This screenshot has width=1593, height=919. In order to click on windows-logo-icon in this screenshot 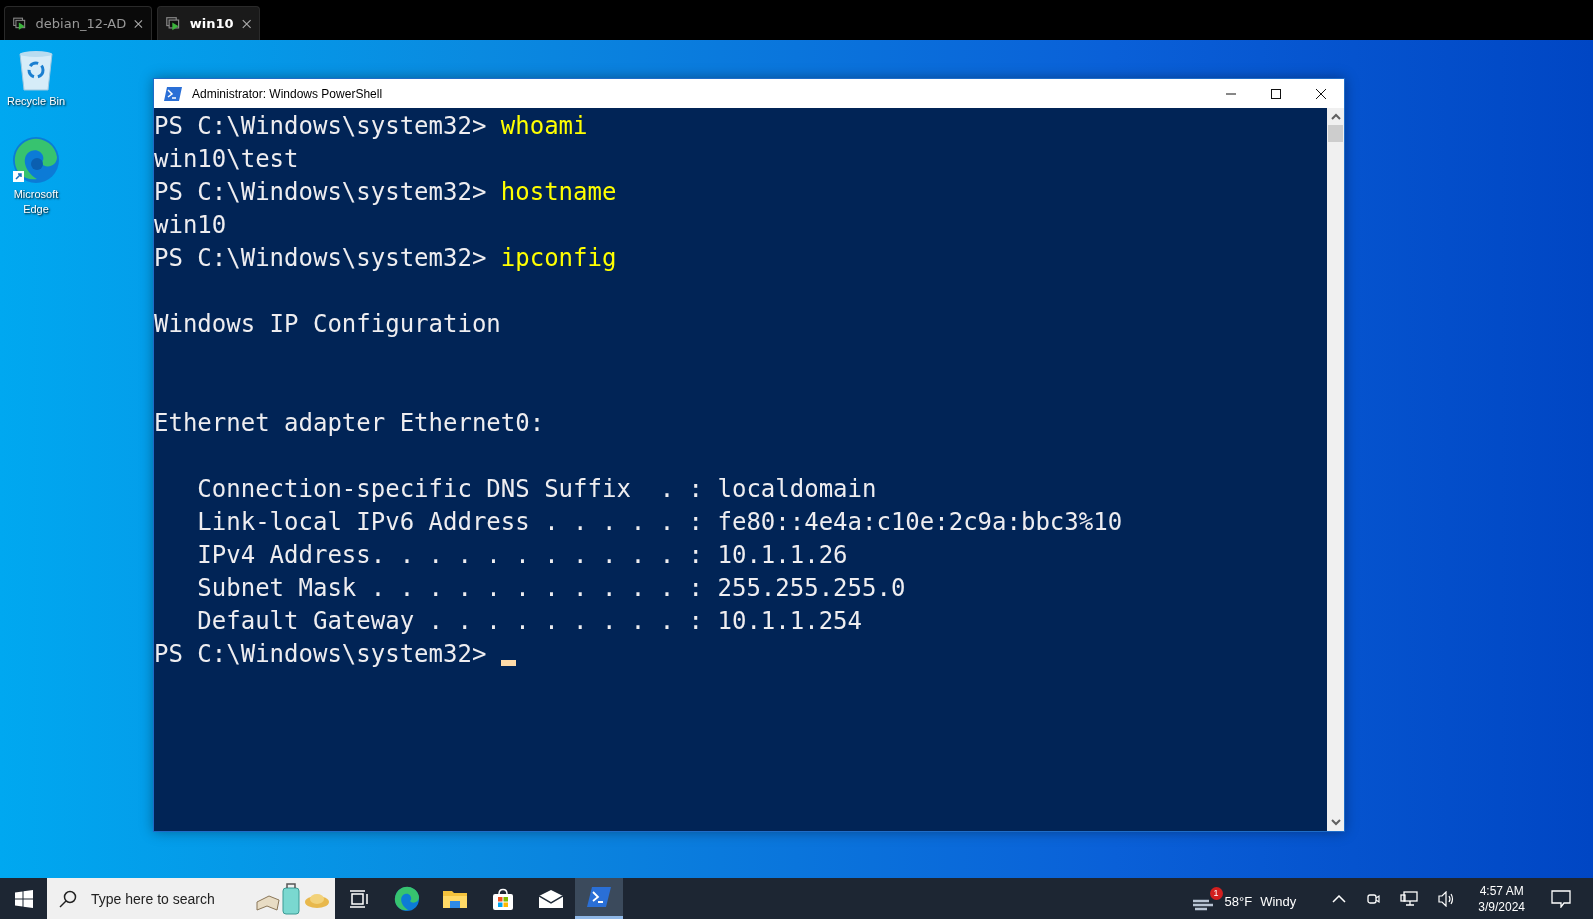, I will do `click(23, 898)`.